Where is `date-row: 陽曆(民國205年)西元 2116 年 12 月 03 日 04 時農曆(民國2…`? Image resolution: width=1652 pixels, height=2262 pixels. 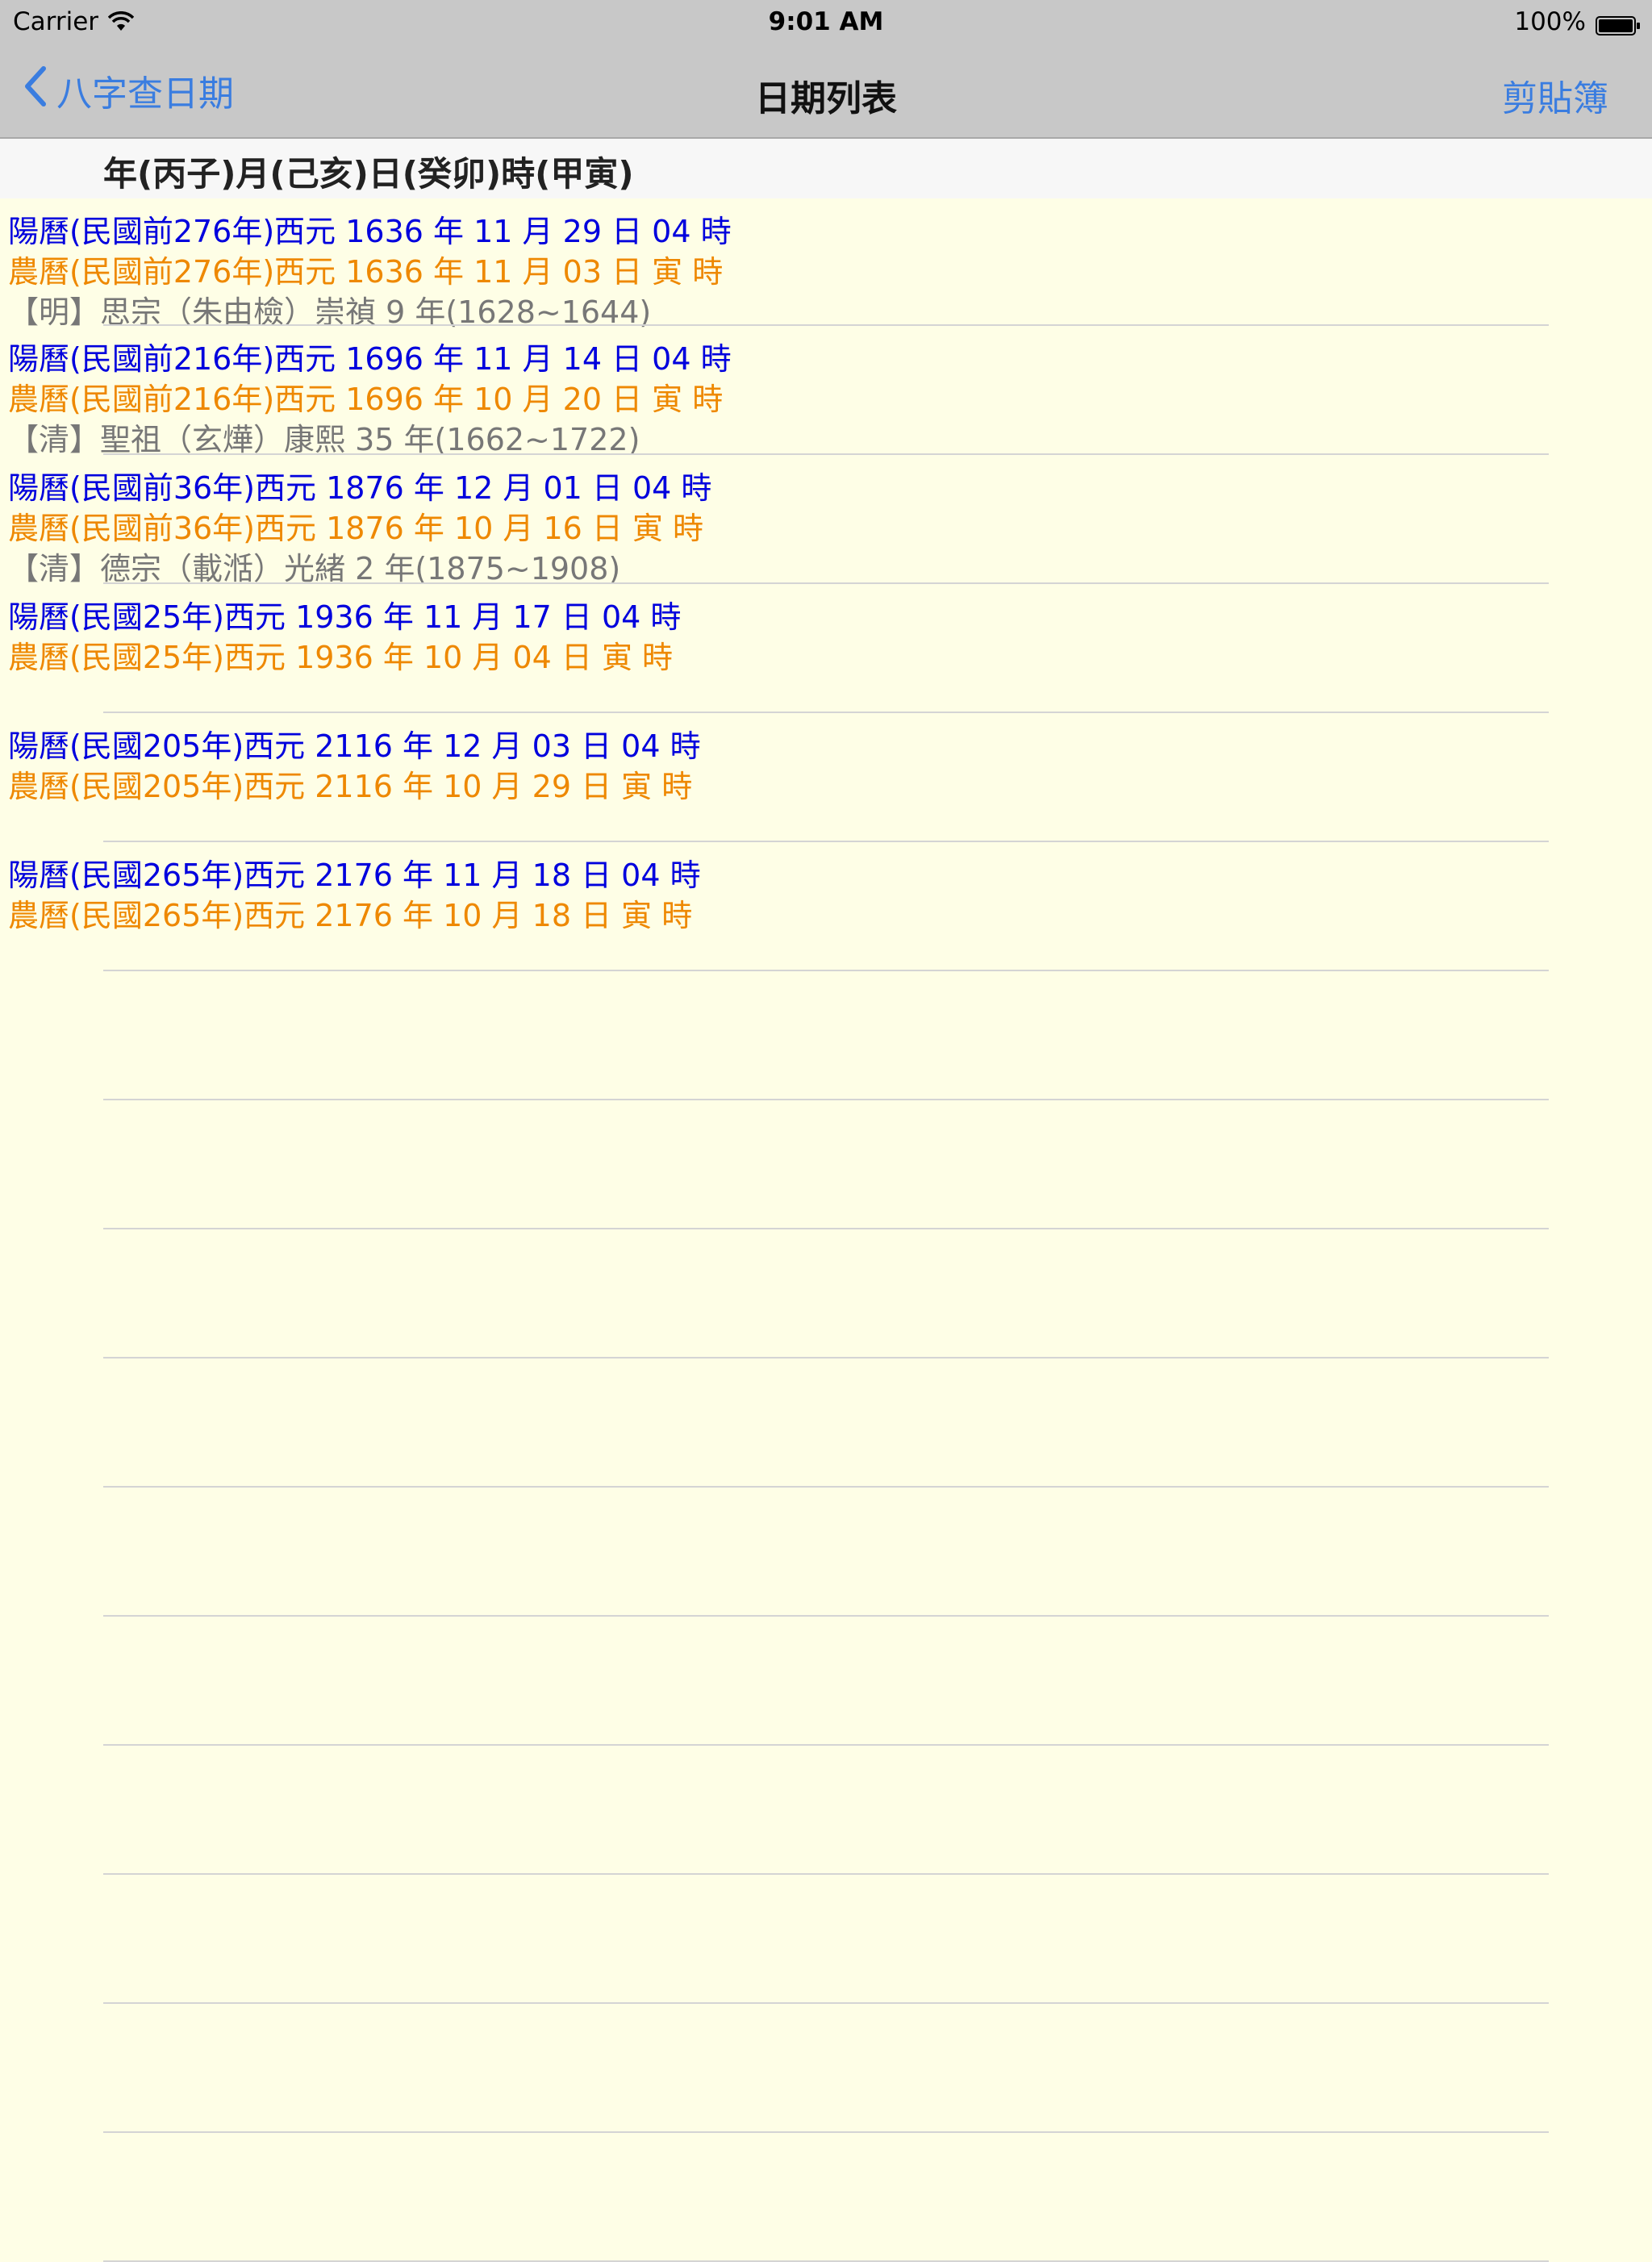
date-row: 陽曆(民國205年)西元 2116 年 12 月 03 日 04 時農曆(民國2… is located at coordinates (826, 777).